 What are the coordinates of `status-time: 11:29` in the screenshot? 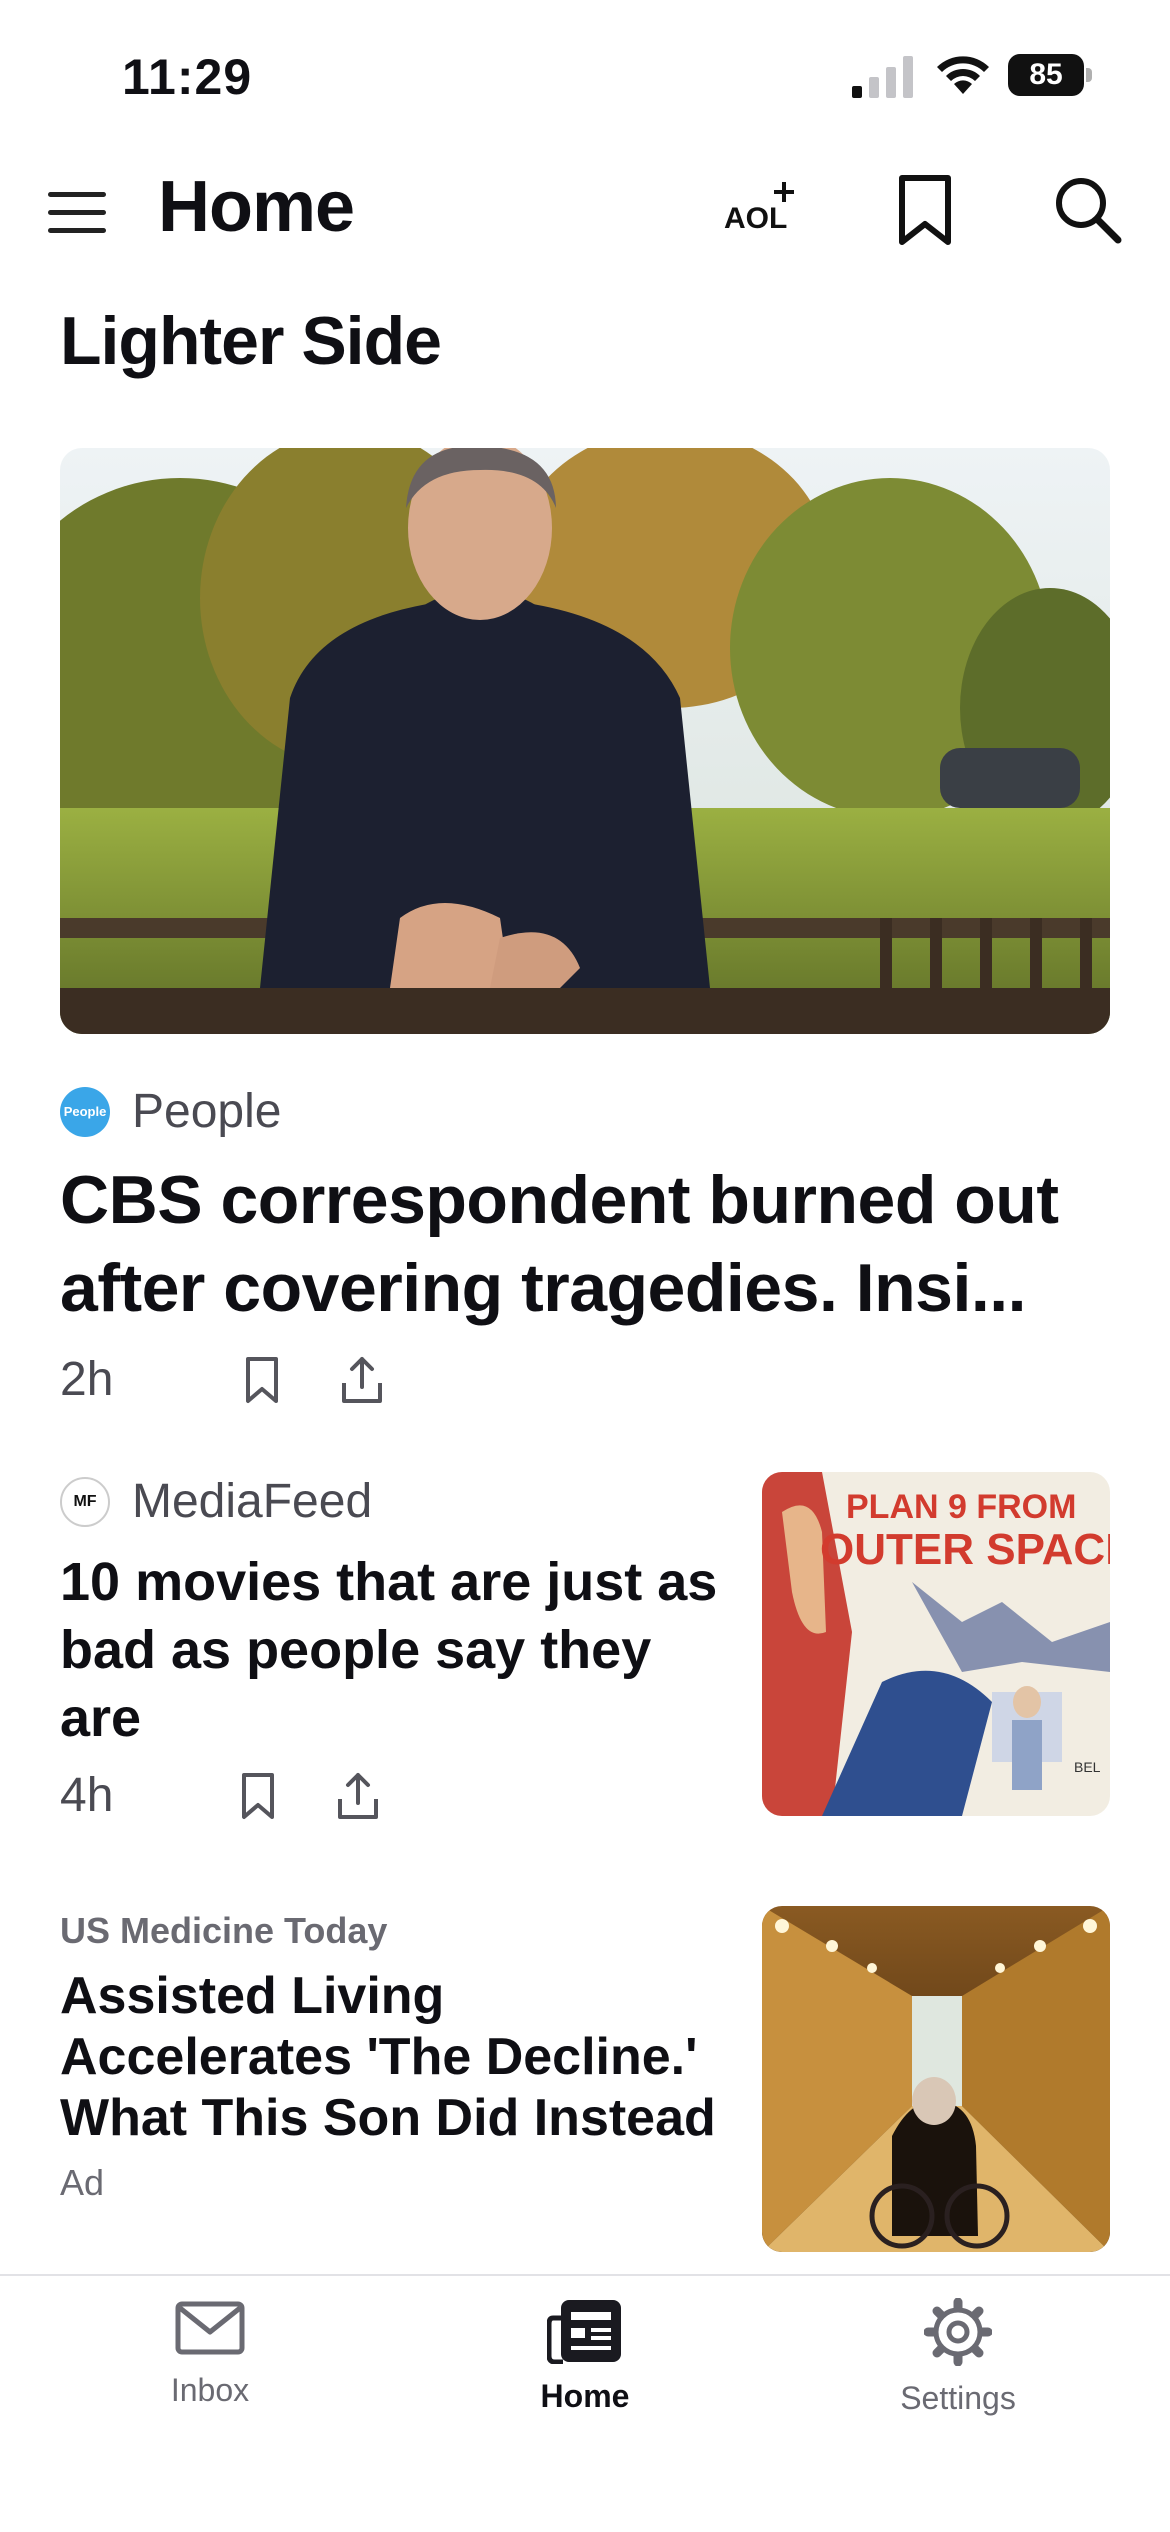 It's located at (187, 77).